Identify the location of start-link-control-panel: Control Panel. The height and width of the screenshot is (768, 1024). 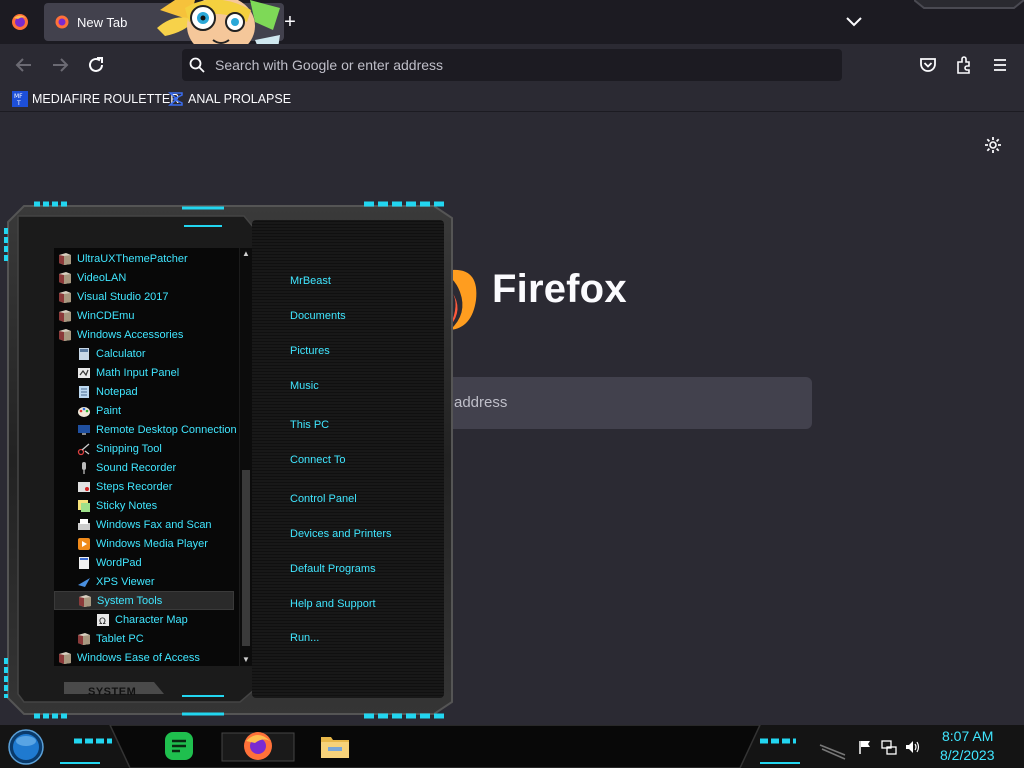
(323, 499).